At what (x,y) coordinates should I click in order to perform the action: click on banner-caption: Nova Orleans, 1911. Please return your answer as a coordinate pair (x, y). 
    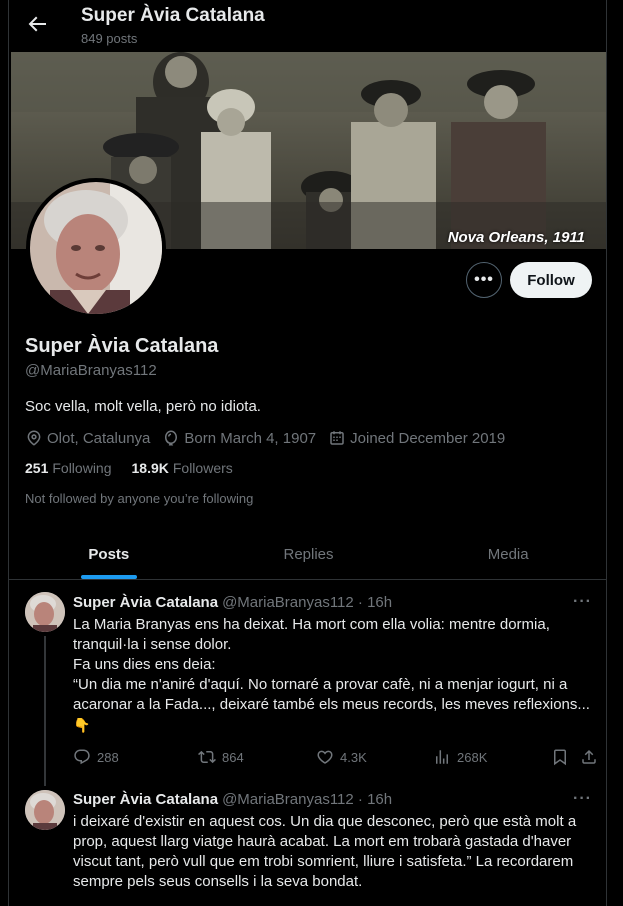
    Looking at the image, I should click on (516, 237).